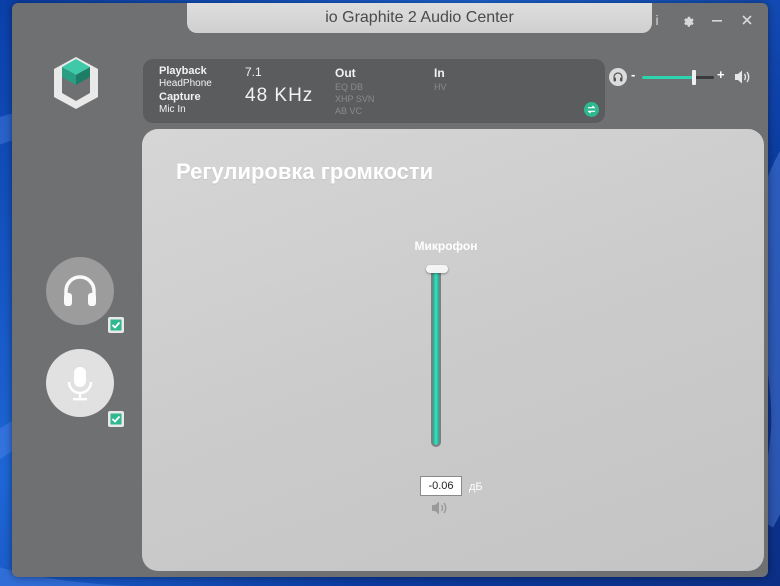 Image resolution: width=780 pixels, height=586 pixels. I want to click on close-icon, so click(747, 20).